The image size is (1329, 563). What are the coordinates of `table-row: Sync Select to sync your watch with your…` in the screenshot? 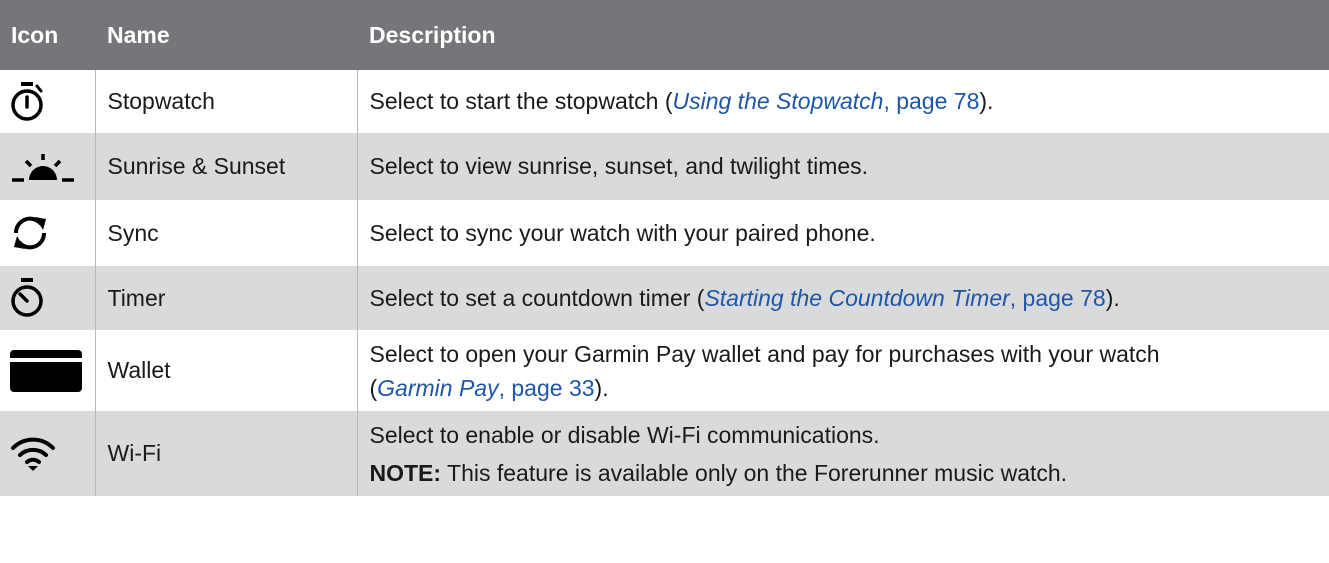 It's located at (664, 233).